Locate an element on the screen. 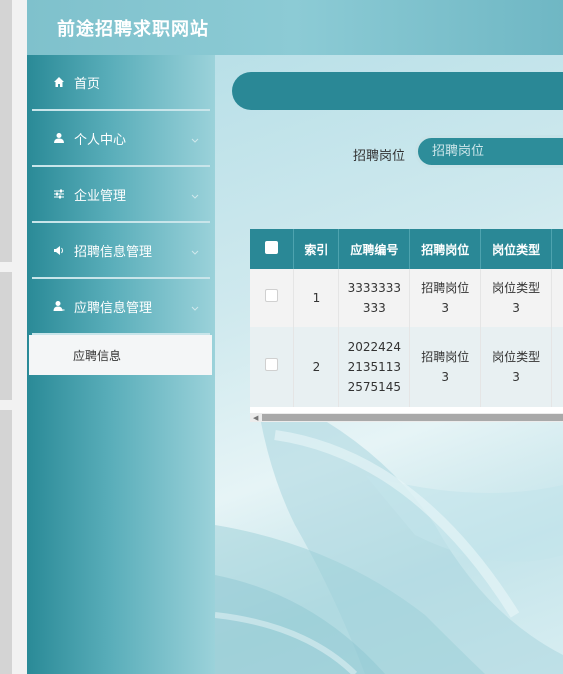 This screenshot has height=674, width=563. sidebar-item-label: 企业管理 is located at coordinates (100, 196).